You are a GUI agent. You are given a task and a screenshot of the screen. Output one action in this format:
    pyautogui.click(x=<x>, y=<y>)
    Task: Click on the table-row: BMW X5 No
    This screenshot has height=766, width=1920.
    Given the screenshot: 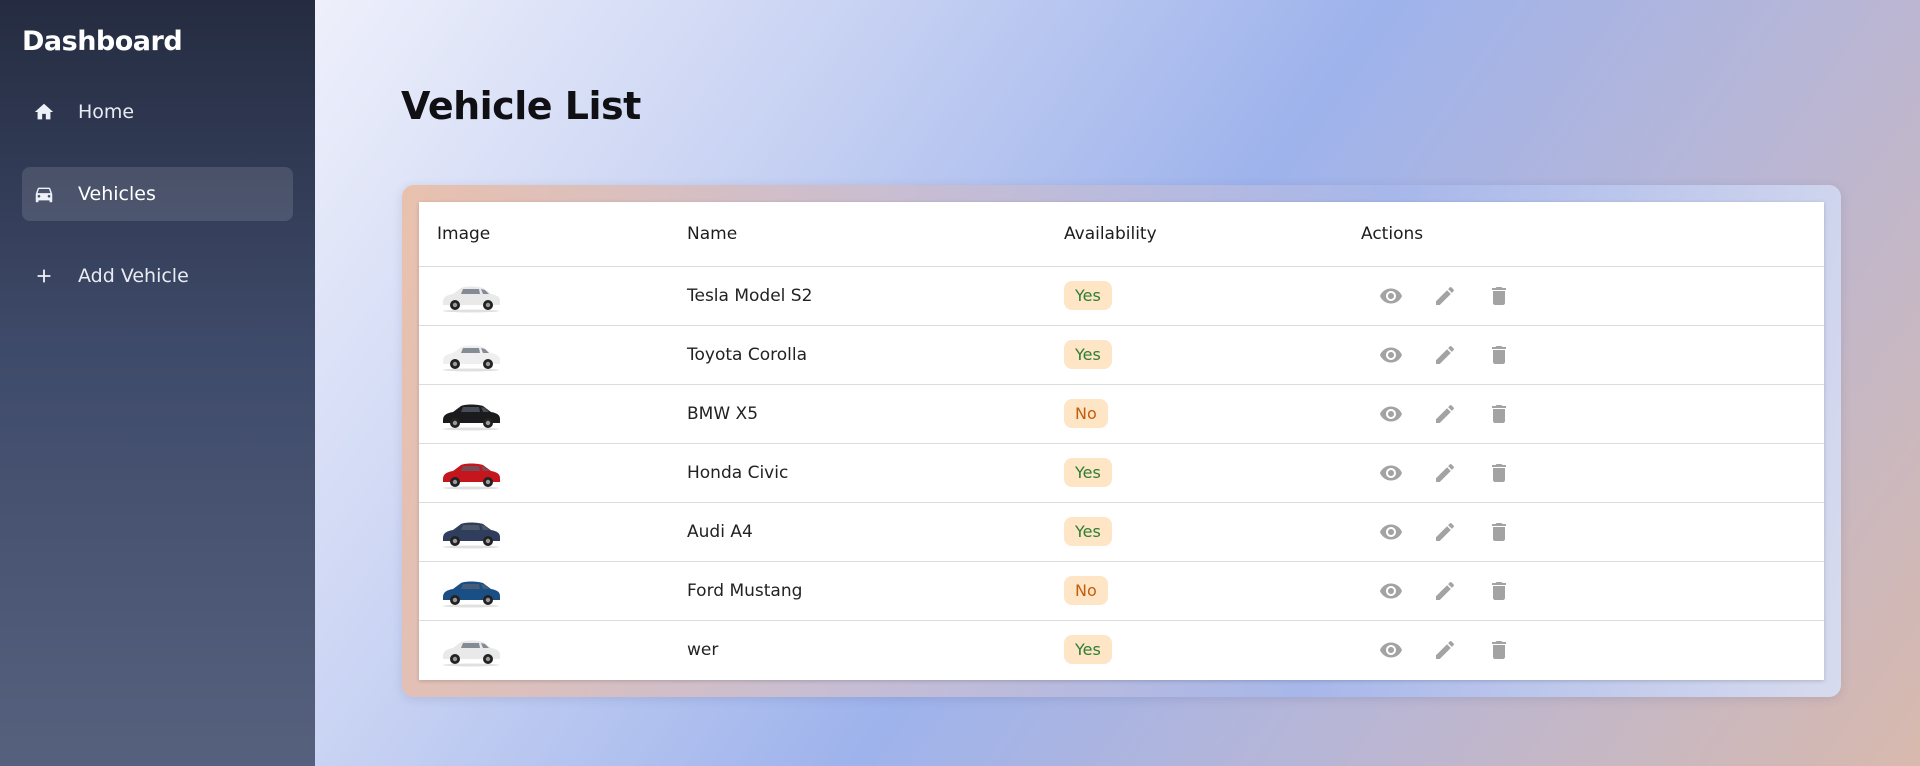 What is the action you would take?
    pyautogui.click(x=1121, y=414)
    